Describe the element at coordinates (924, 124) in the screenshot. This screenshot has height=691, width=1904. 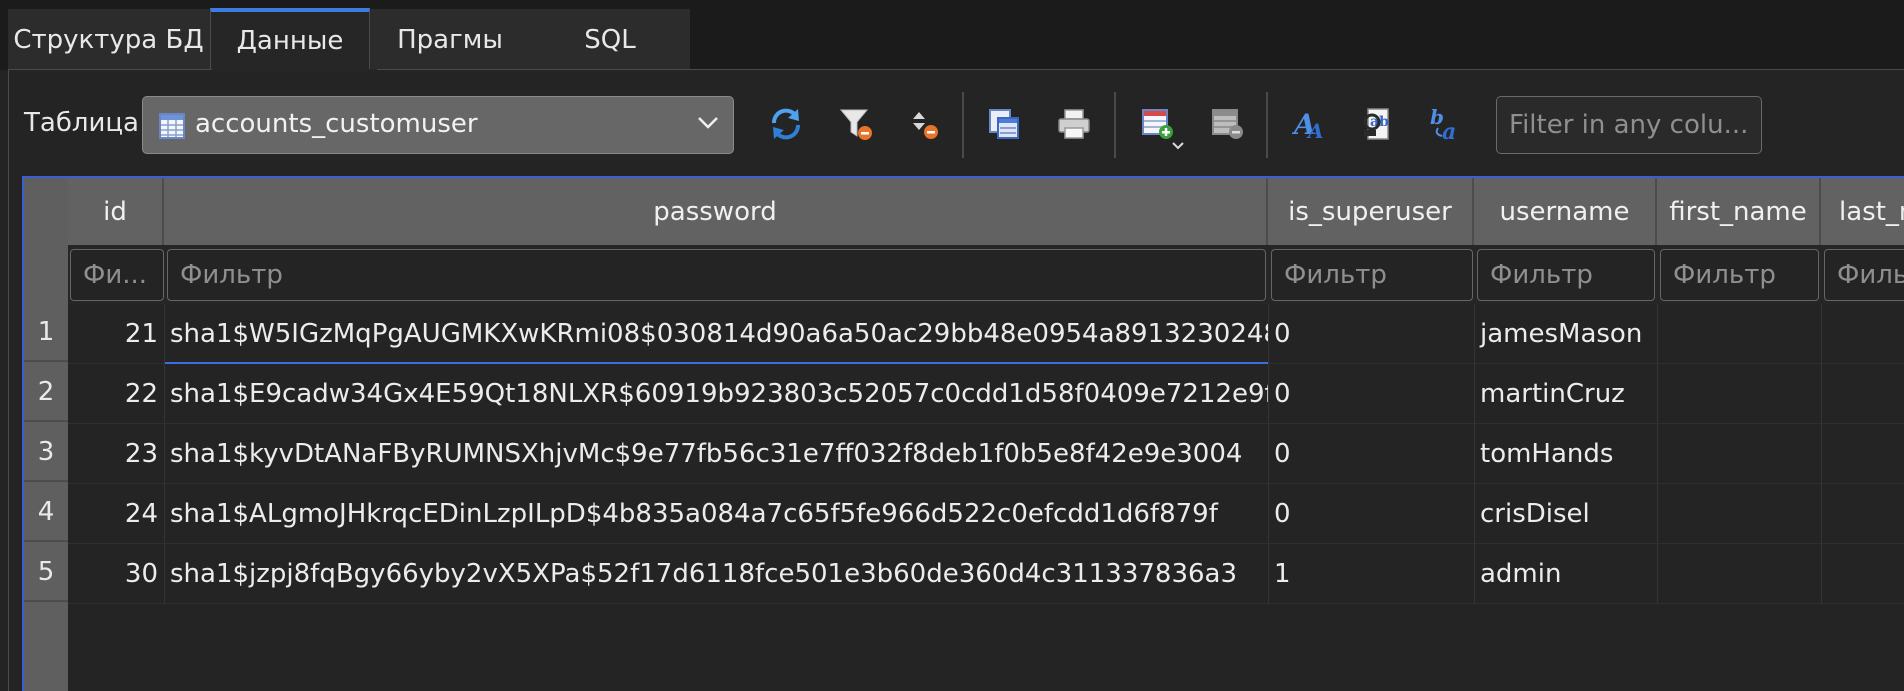
I see `clear-sorting-icon` at that location.